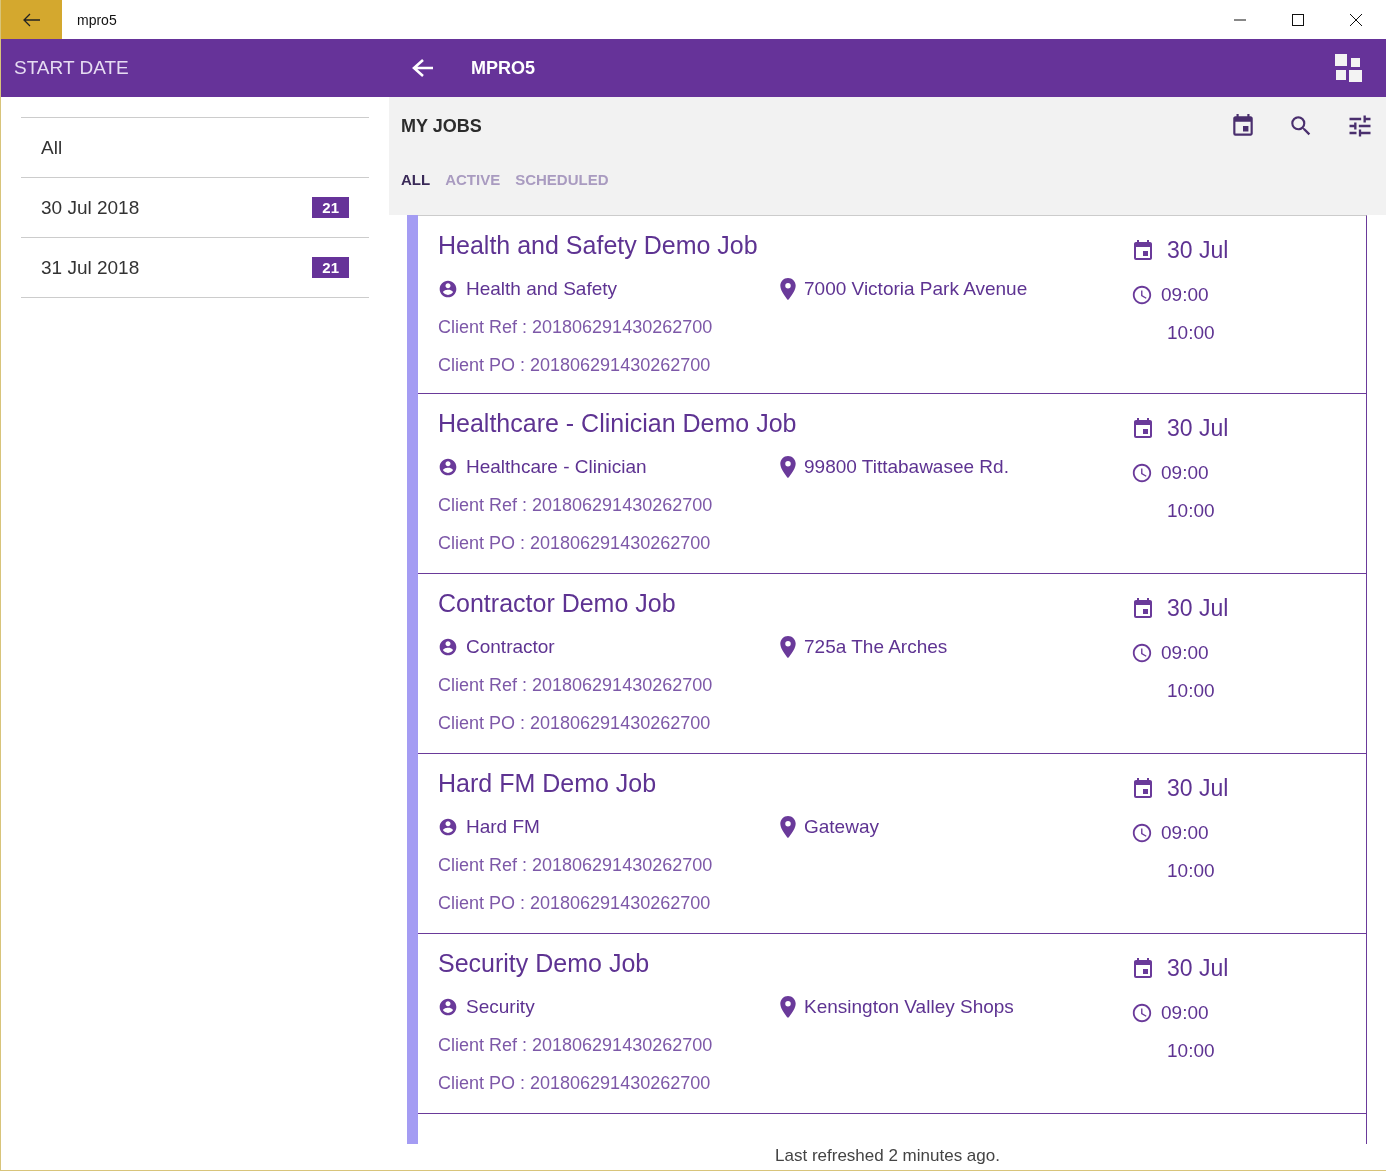 Image resolution: width=1386 pixels, height=1171 pixels. I want to click on date-filter-item: 31 Jul 2018 21, so click(195, 268).